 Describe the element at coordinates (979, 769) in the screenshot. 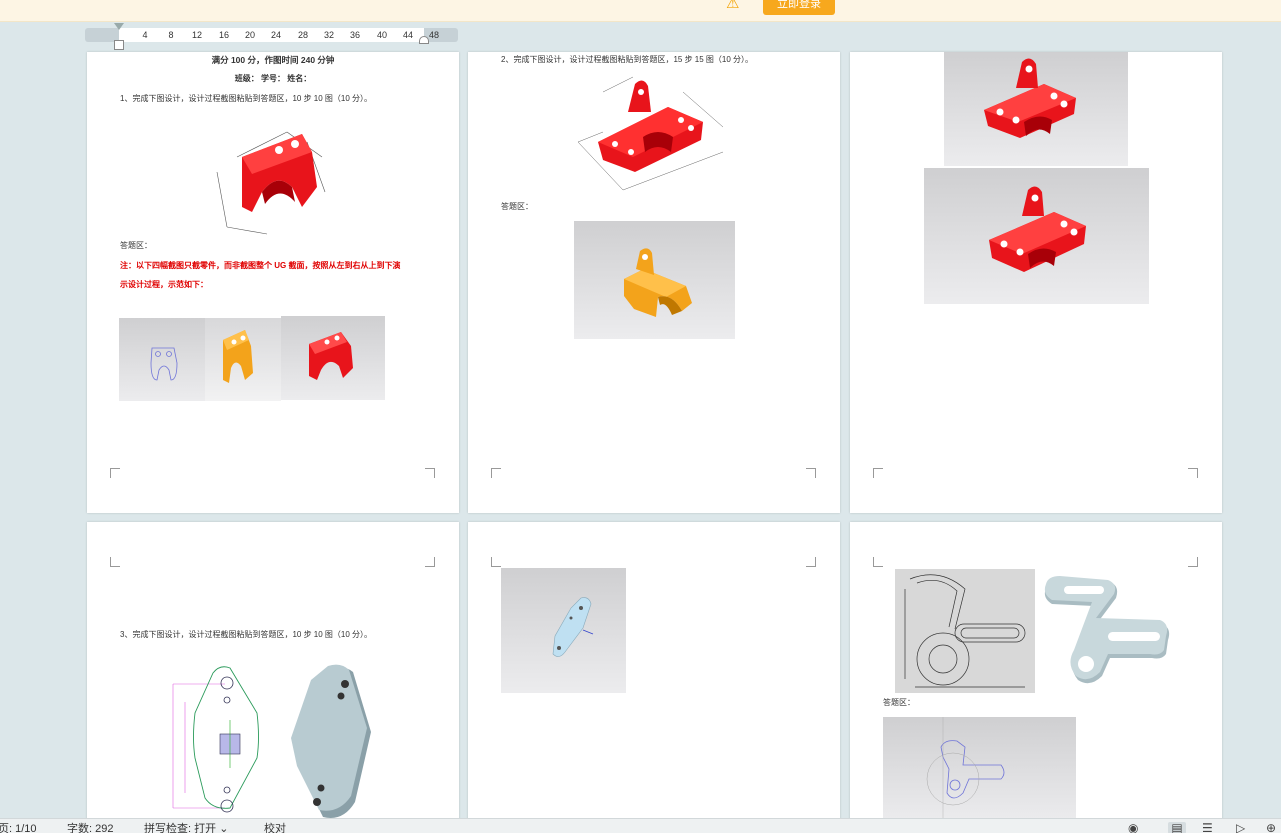

I see `answer-sketch-image` at that location.